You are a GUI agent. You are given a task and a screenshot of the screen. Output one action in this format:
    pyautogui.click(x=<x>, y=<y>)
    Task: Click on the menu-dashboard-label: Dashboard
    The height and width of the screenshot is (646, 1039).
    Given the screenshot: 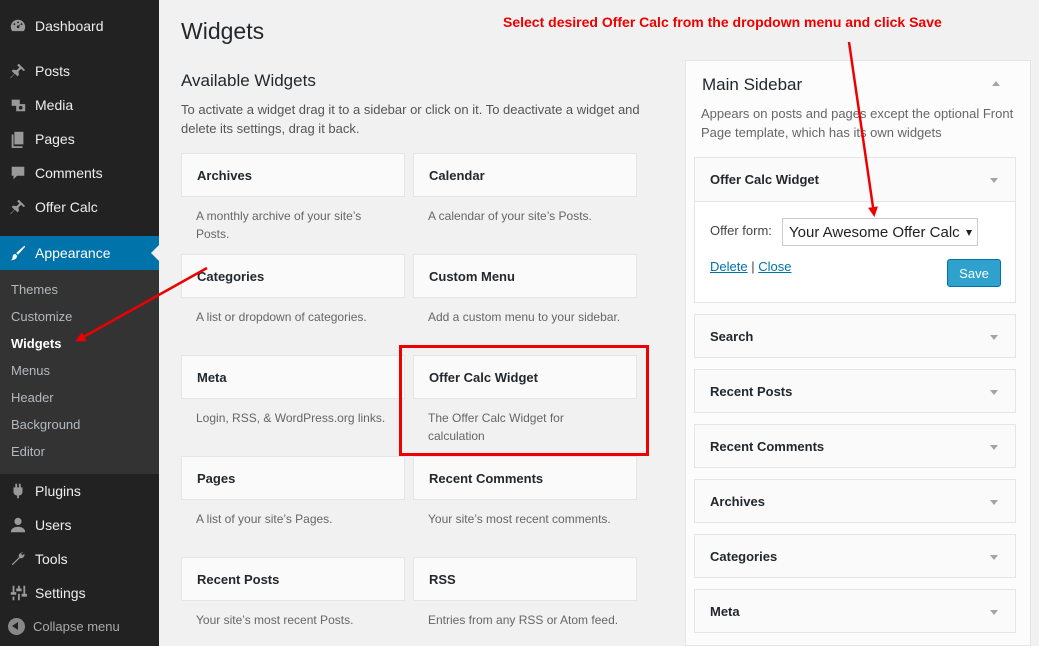 What is the action you would take?
    pyautogui.click(x=69, y=26)
    